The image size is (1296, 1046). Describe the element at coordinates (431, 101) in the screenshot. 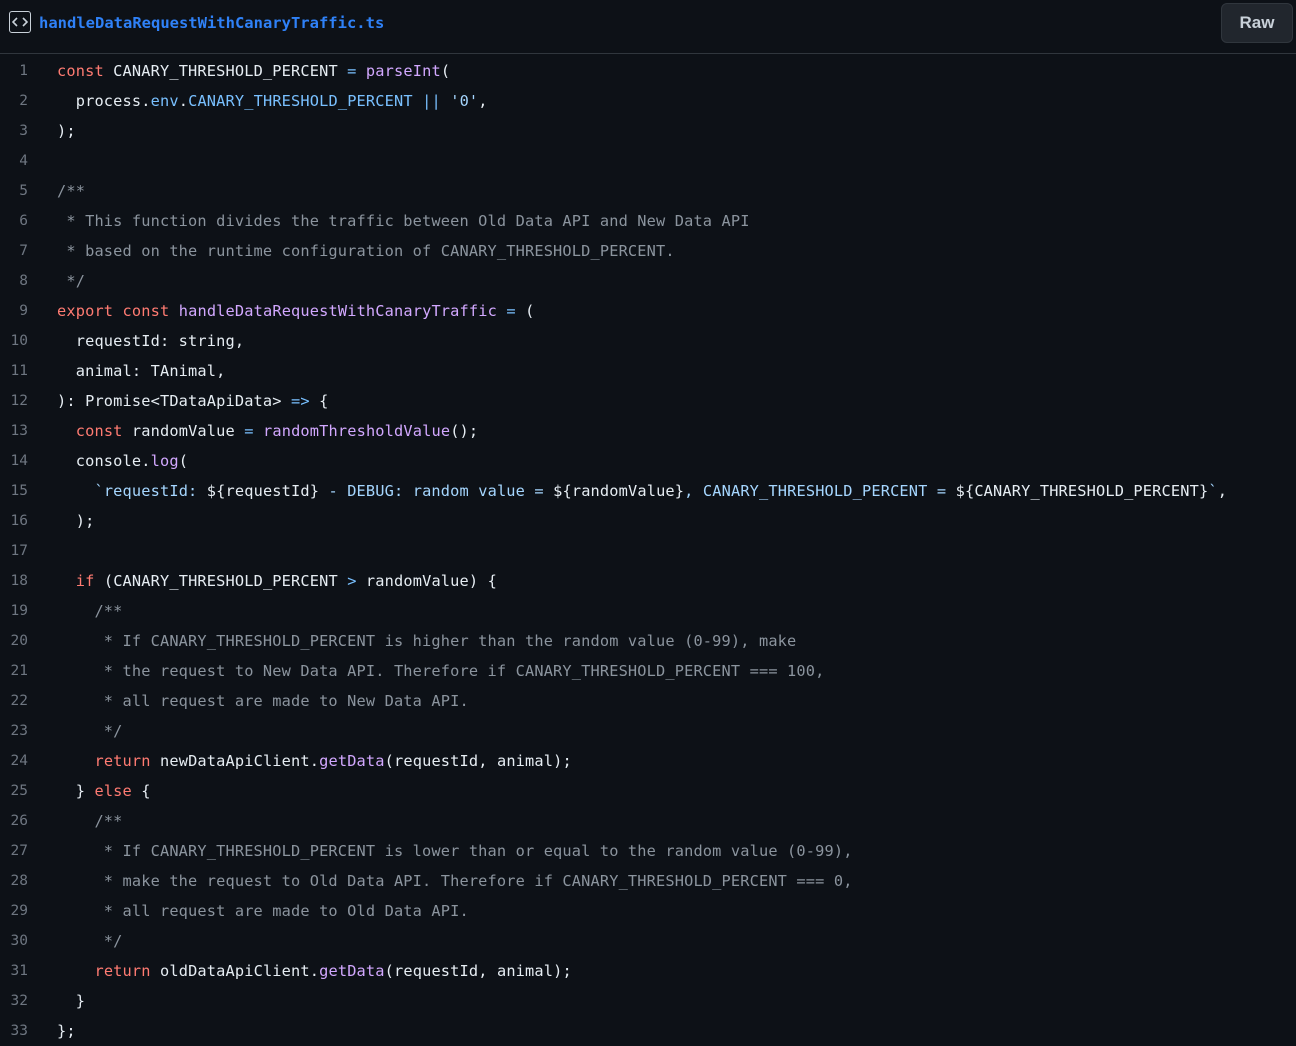

I see `code-token: ||` at that location.